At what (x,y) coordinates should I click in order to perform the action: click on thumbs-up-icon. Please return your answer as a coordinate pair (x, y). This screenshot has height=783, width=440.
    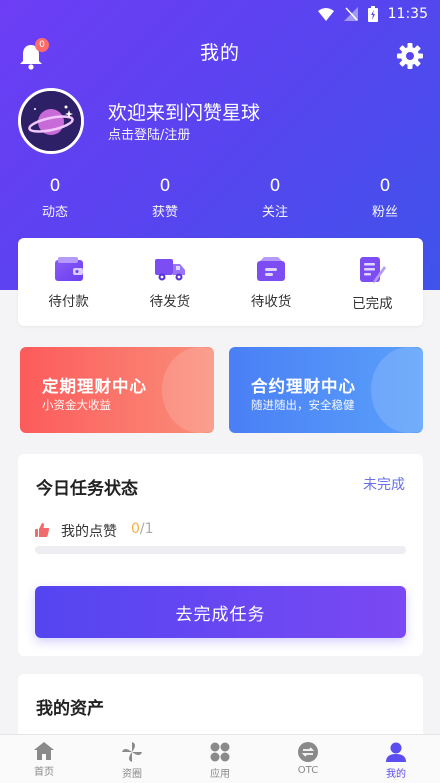
    Looking at the image, I should click on (42, 530).